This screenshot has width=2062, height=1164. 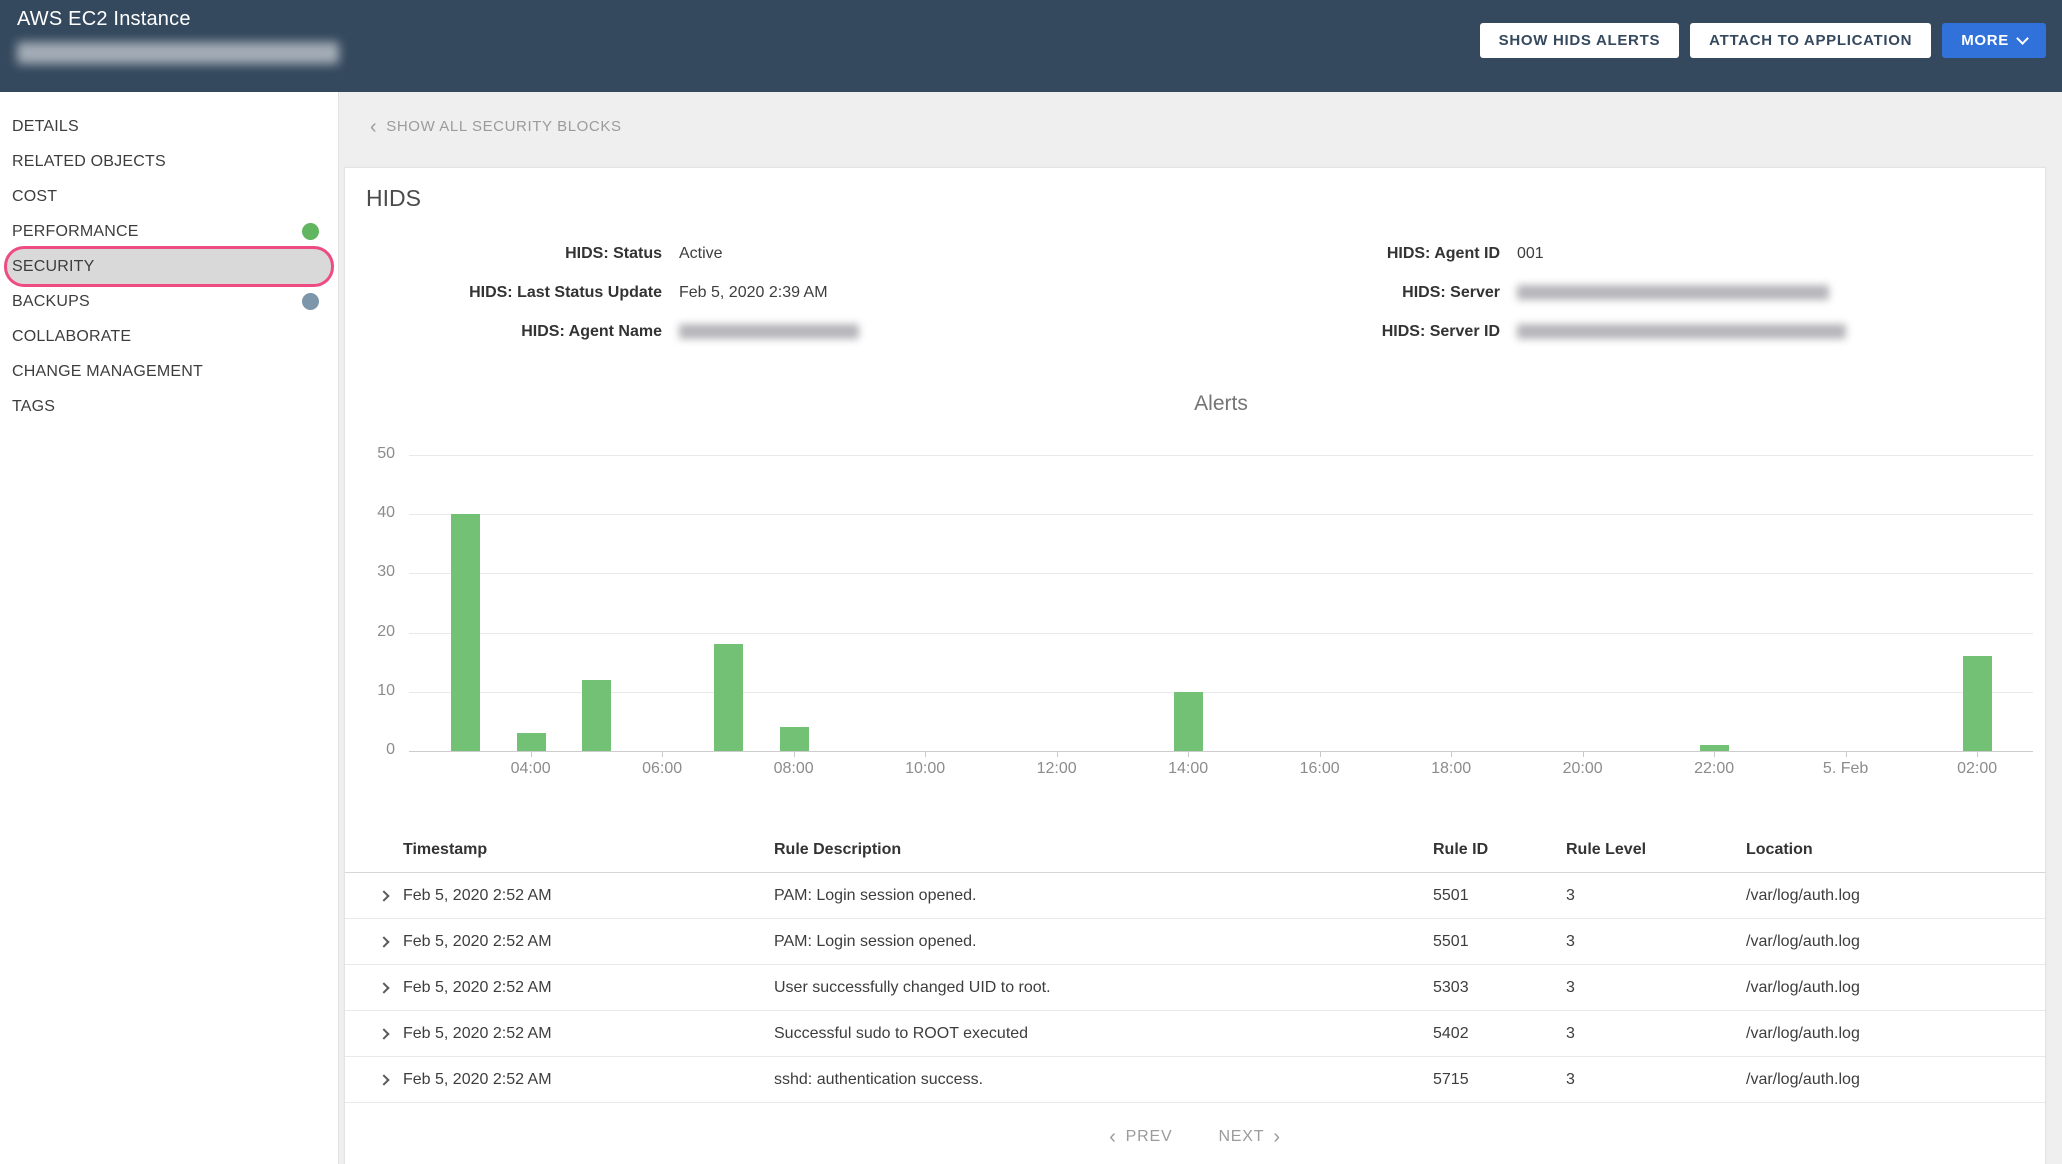 I want to click on sidebar-item-label: DETAILS, so click(x=45, y=126).